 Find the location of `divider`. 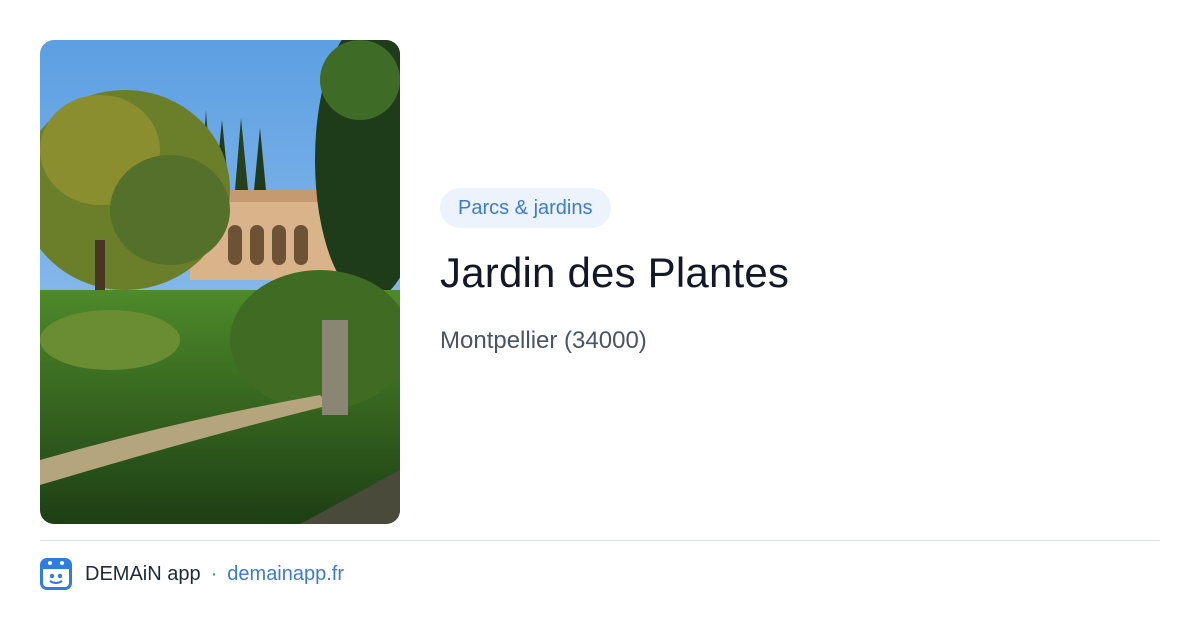

divider is located at coordinates (600, 540).